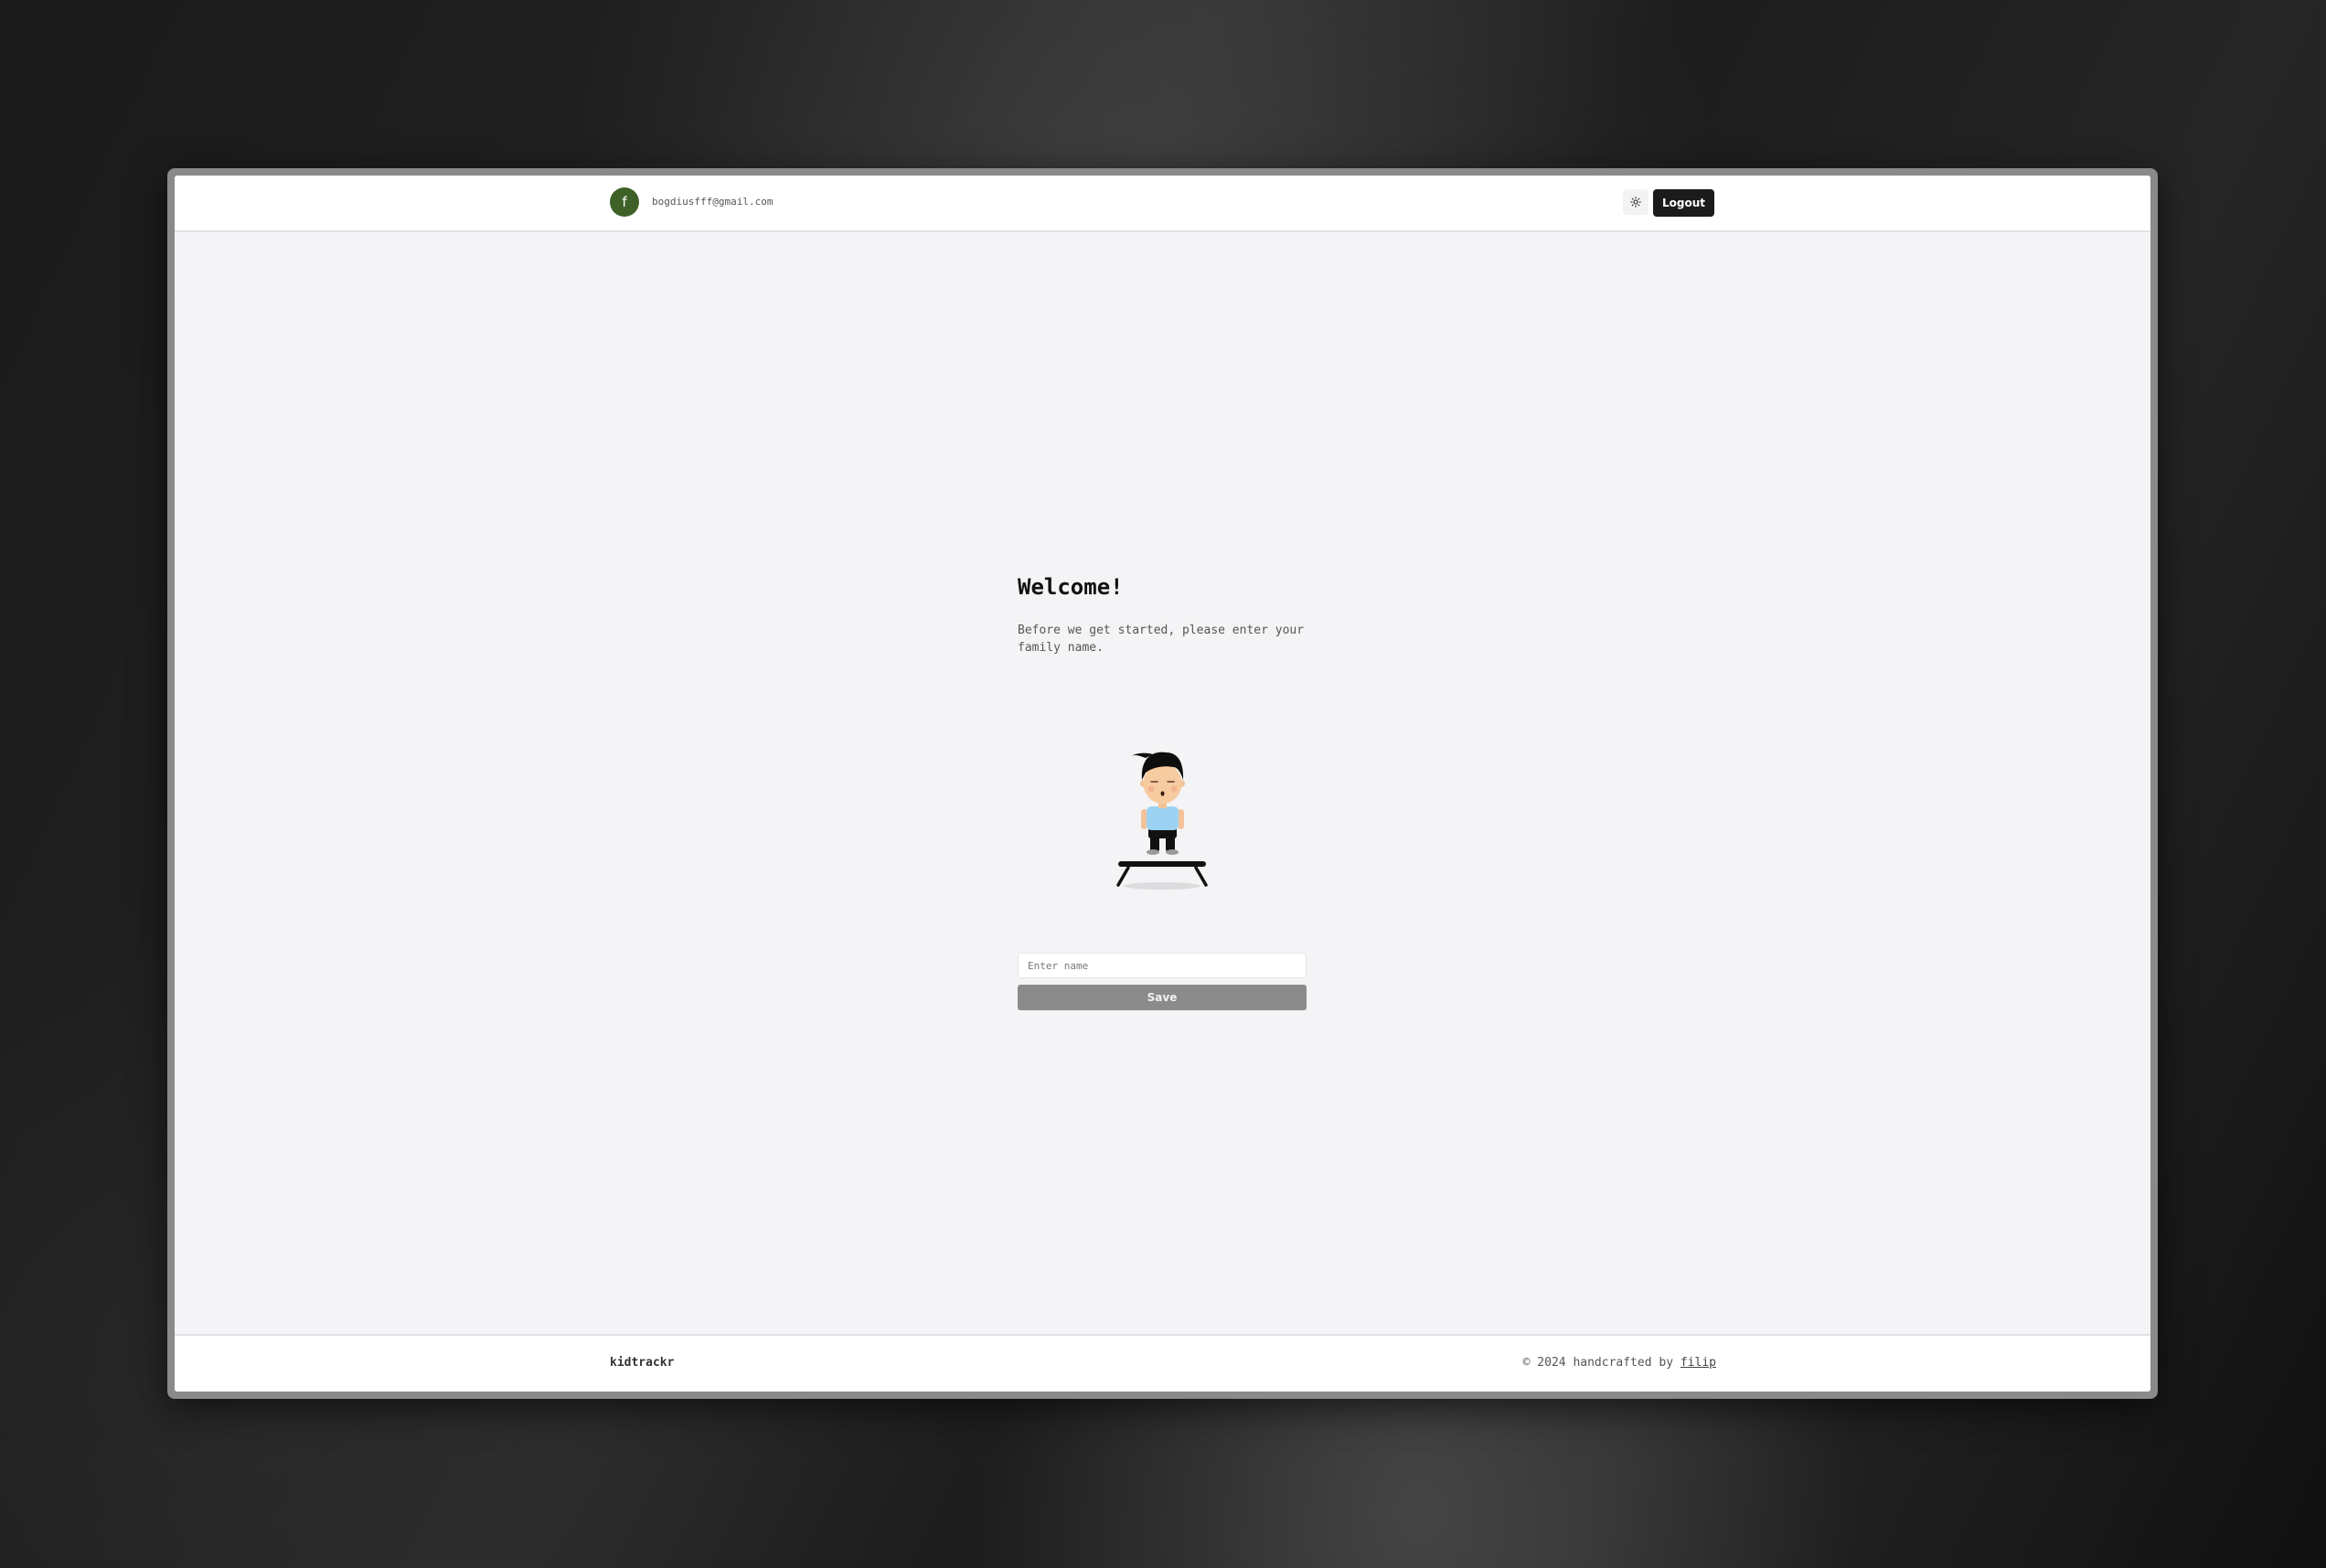  What do you see at coordinates (713, 202) in the screenshot?
I see `user-email: bogdiusfff@gmail.com` at bounding box center [713, 202].